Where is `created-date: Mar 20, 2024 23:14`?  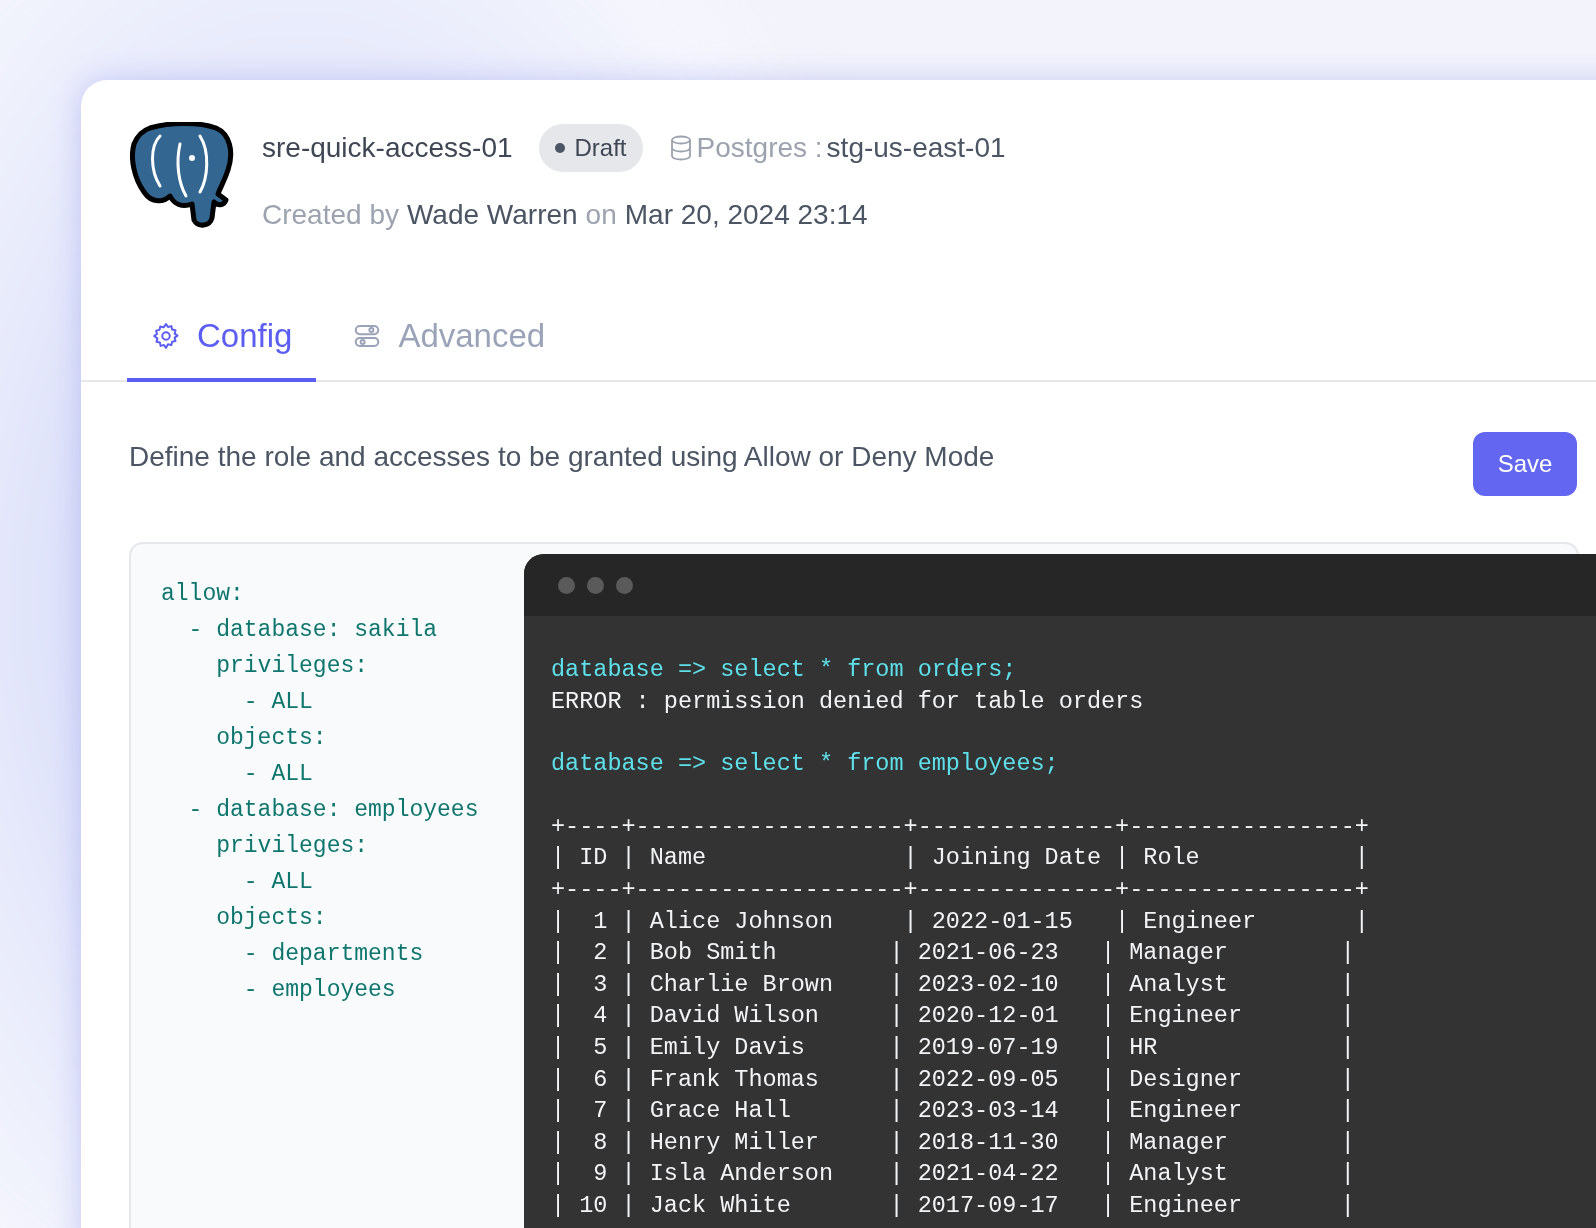 created-date: Mar 20, 2024 23:14 is located at coordinates (746, 215).